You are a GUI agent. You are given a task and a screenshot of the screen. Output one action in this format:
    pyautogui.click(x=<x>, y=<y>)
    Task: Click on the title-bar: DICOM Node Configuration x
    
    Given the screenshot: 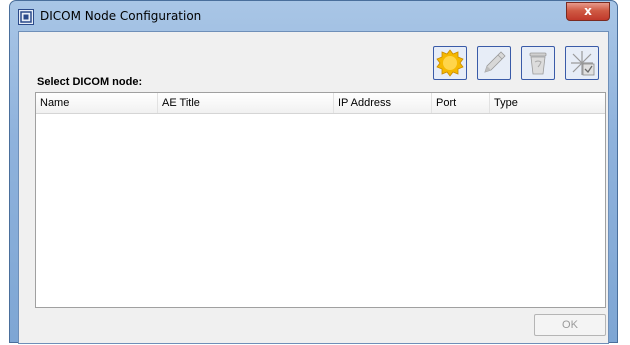 What is the action you would take?
    pyautogui.click(x=313, y=16)
    